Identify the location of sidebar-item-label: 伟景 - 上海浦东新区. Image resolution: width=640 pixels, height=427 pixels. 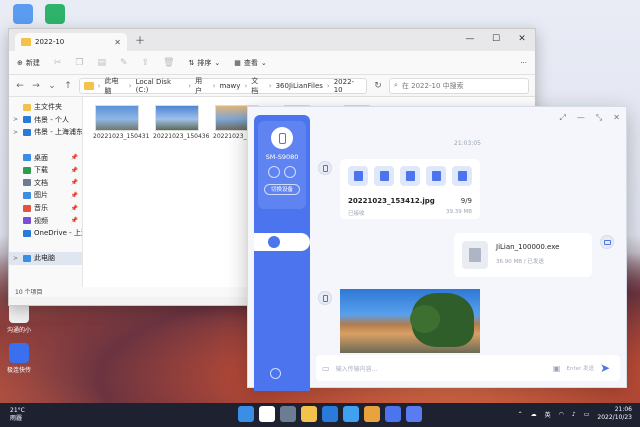
(58, 132).